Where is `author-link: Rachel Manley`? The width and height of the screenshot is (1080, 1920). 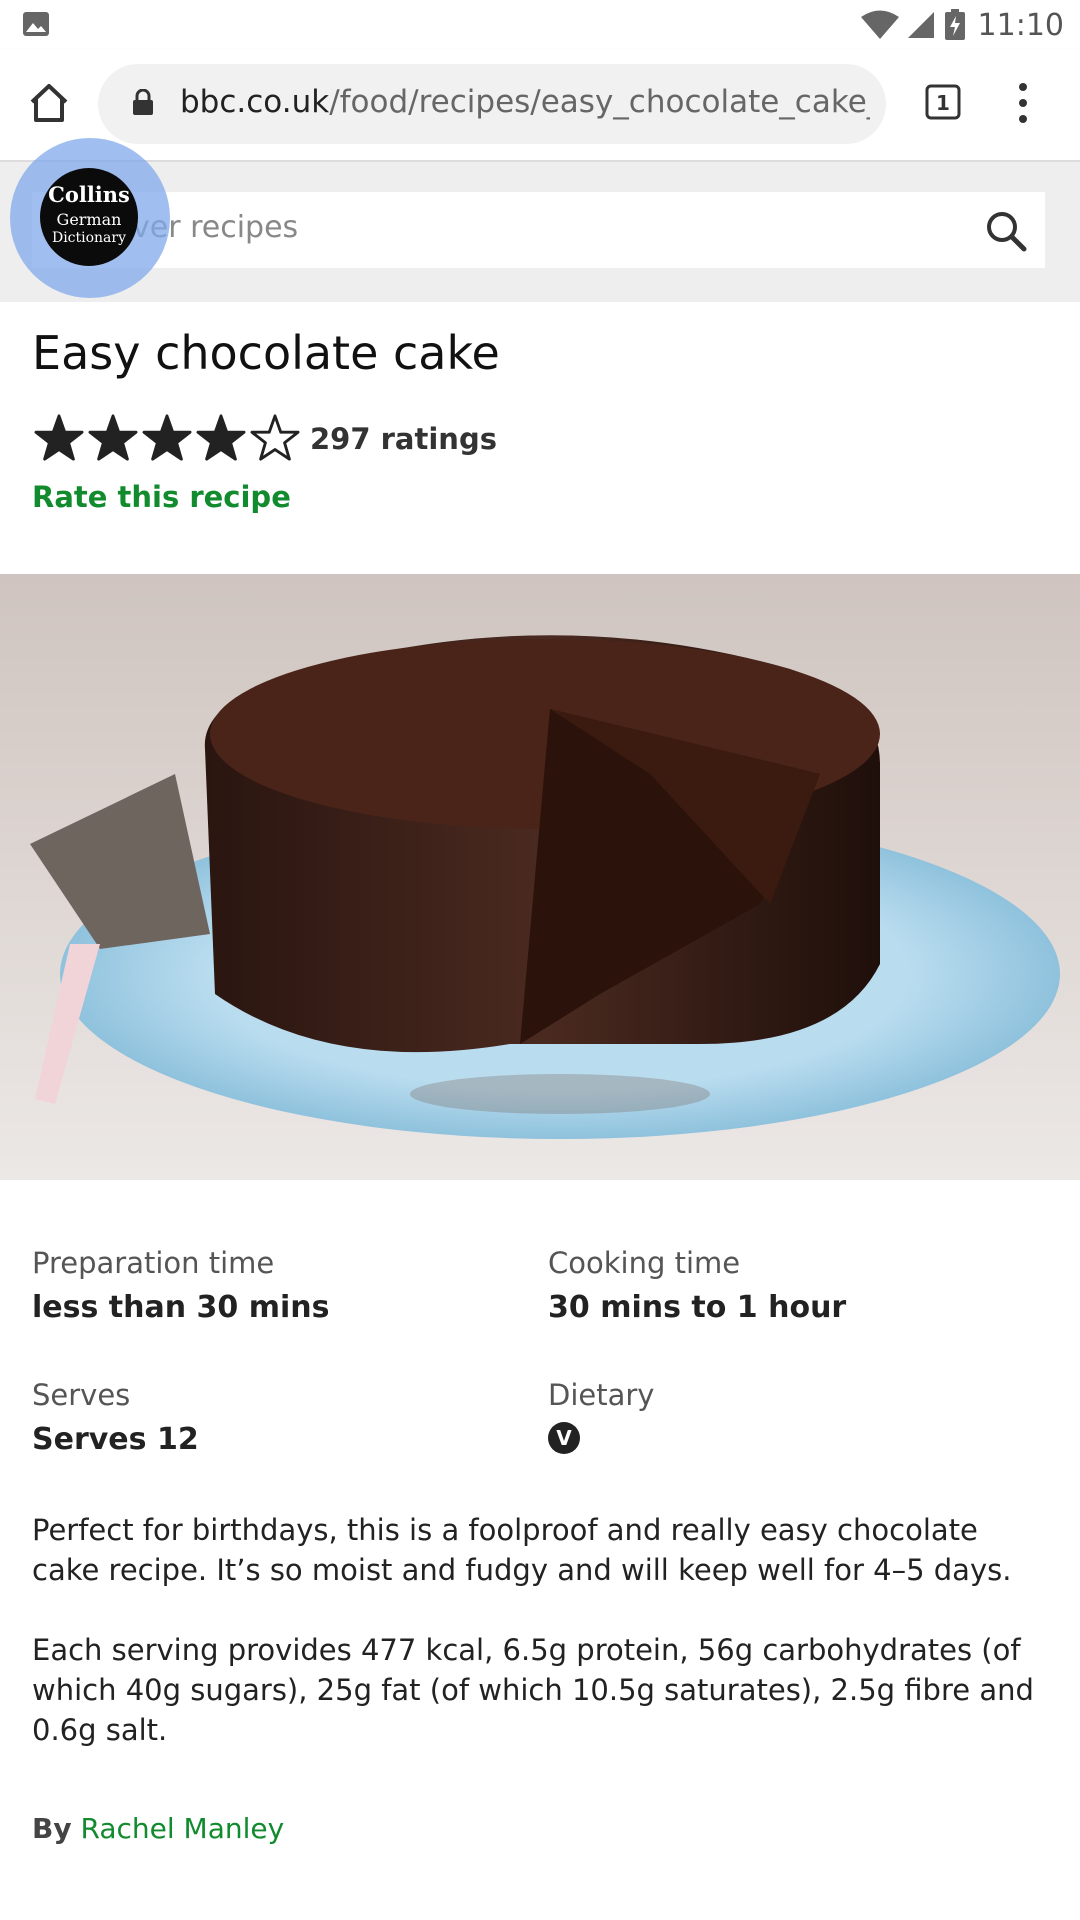
author-link: Rachel Manley is located at coordinates (183, 1828).